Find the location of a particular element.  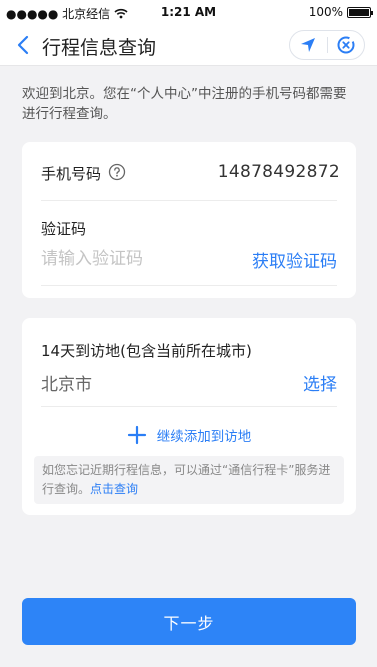

tip-box: 如您忘记近期行程信息，可以通过“通信行程卡”服务进行查询。点击查询 is located at coordinates (189, 480).